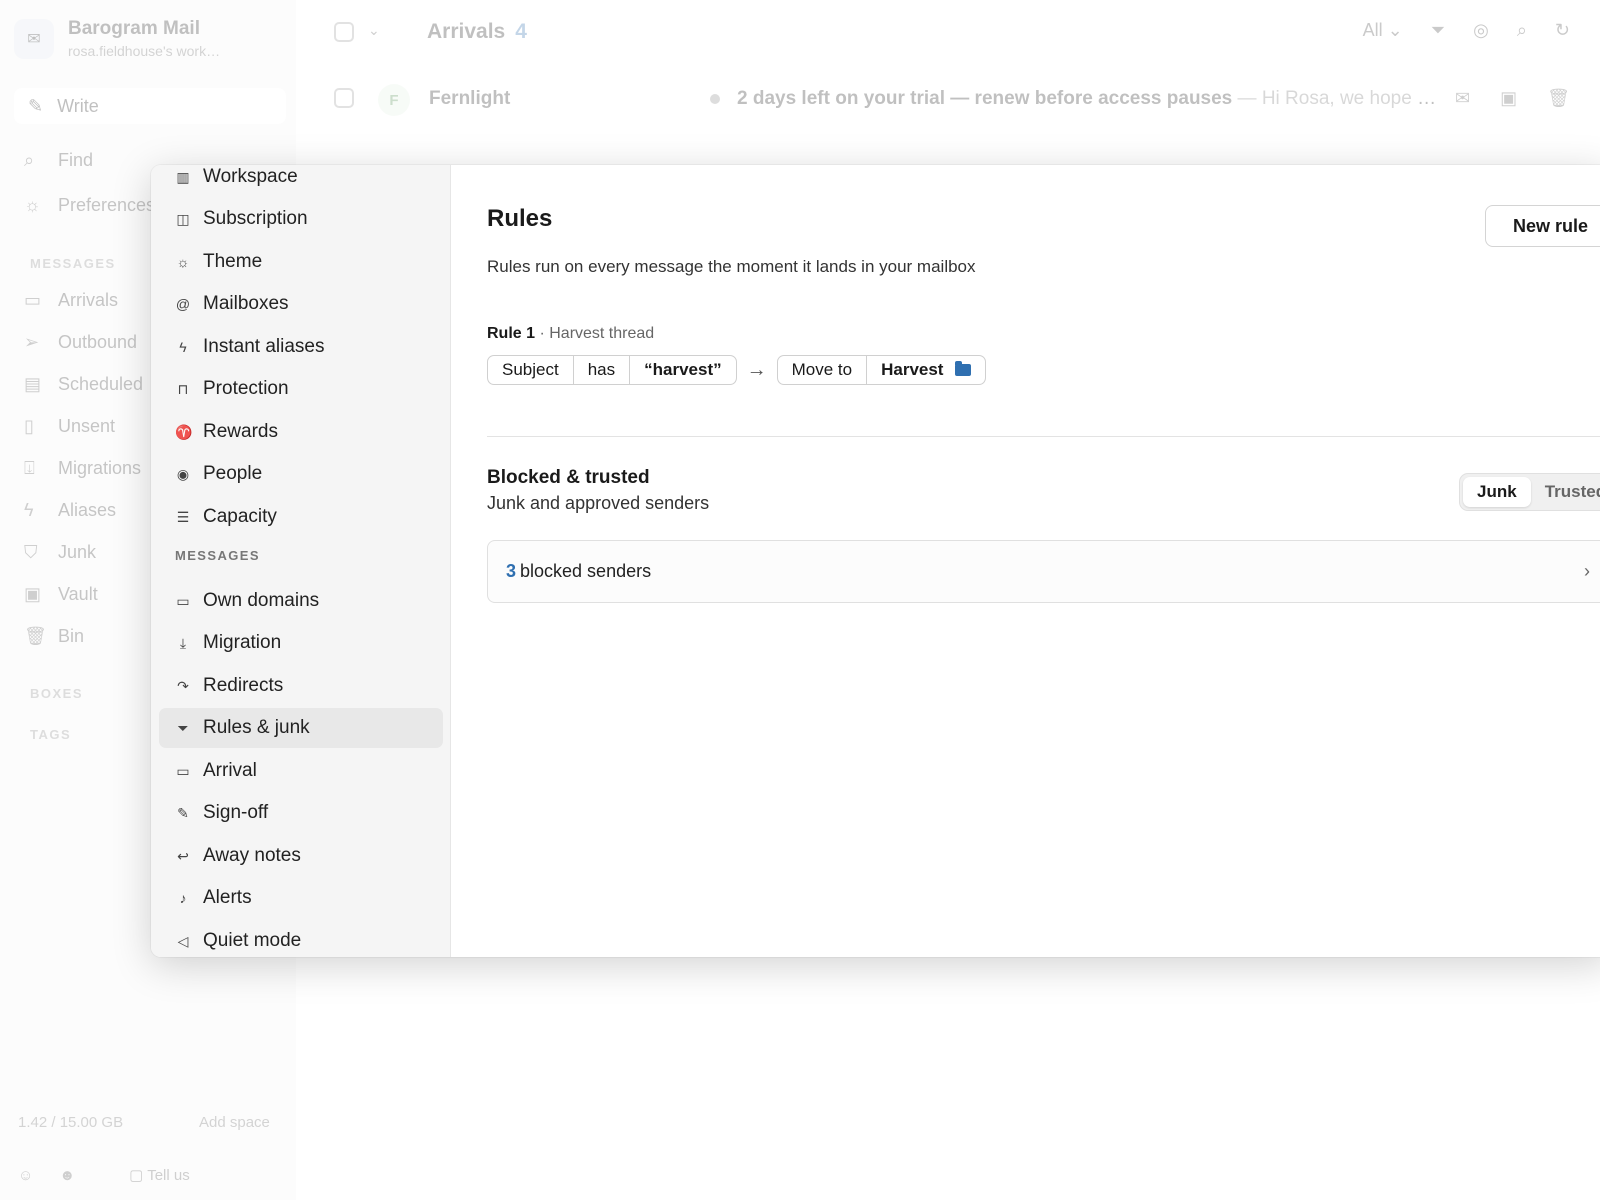 The image size is (1600, 1200). What do you see at coordinates (67, 1175) in the screenshot?
I see `users-icon: ☻` at bounding box center [67, 1175].